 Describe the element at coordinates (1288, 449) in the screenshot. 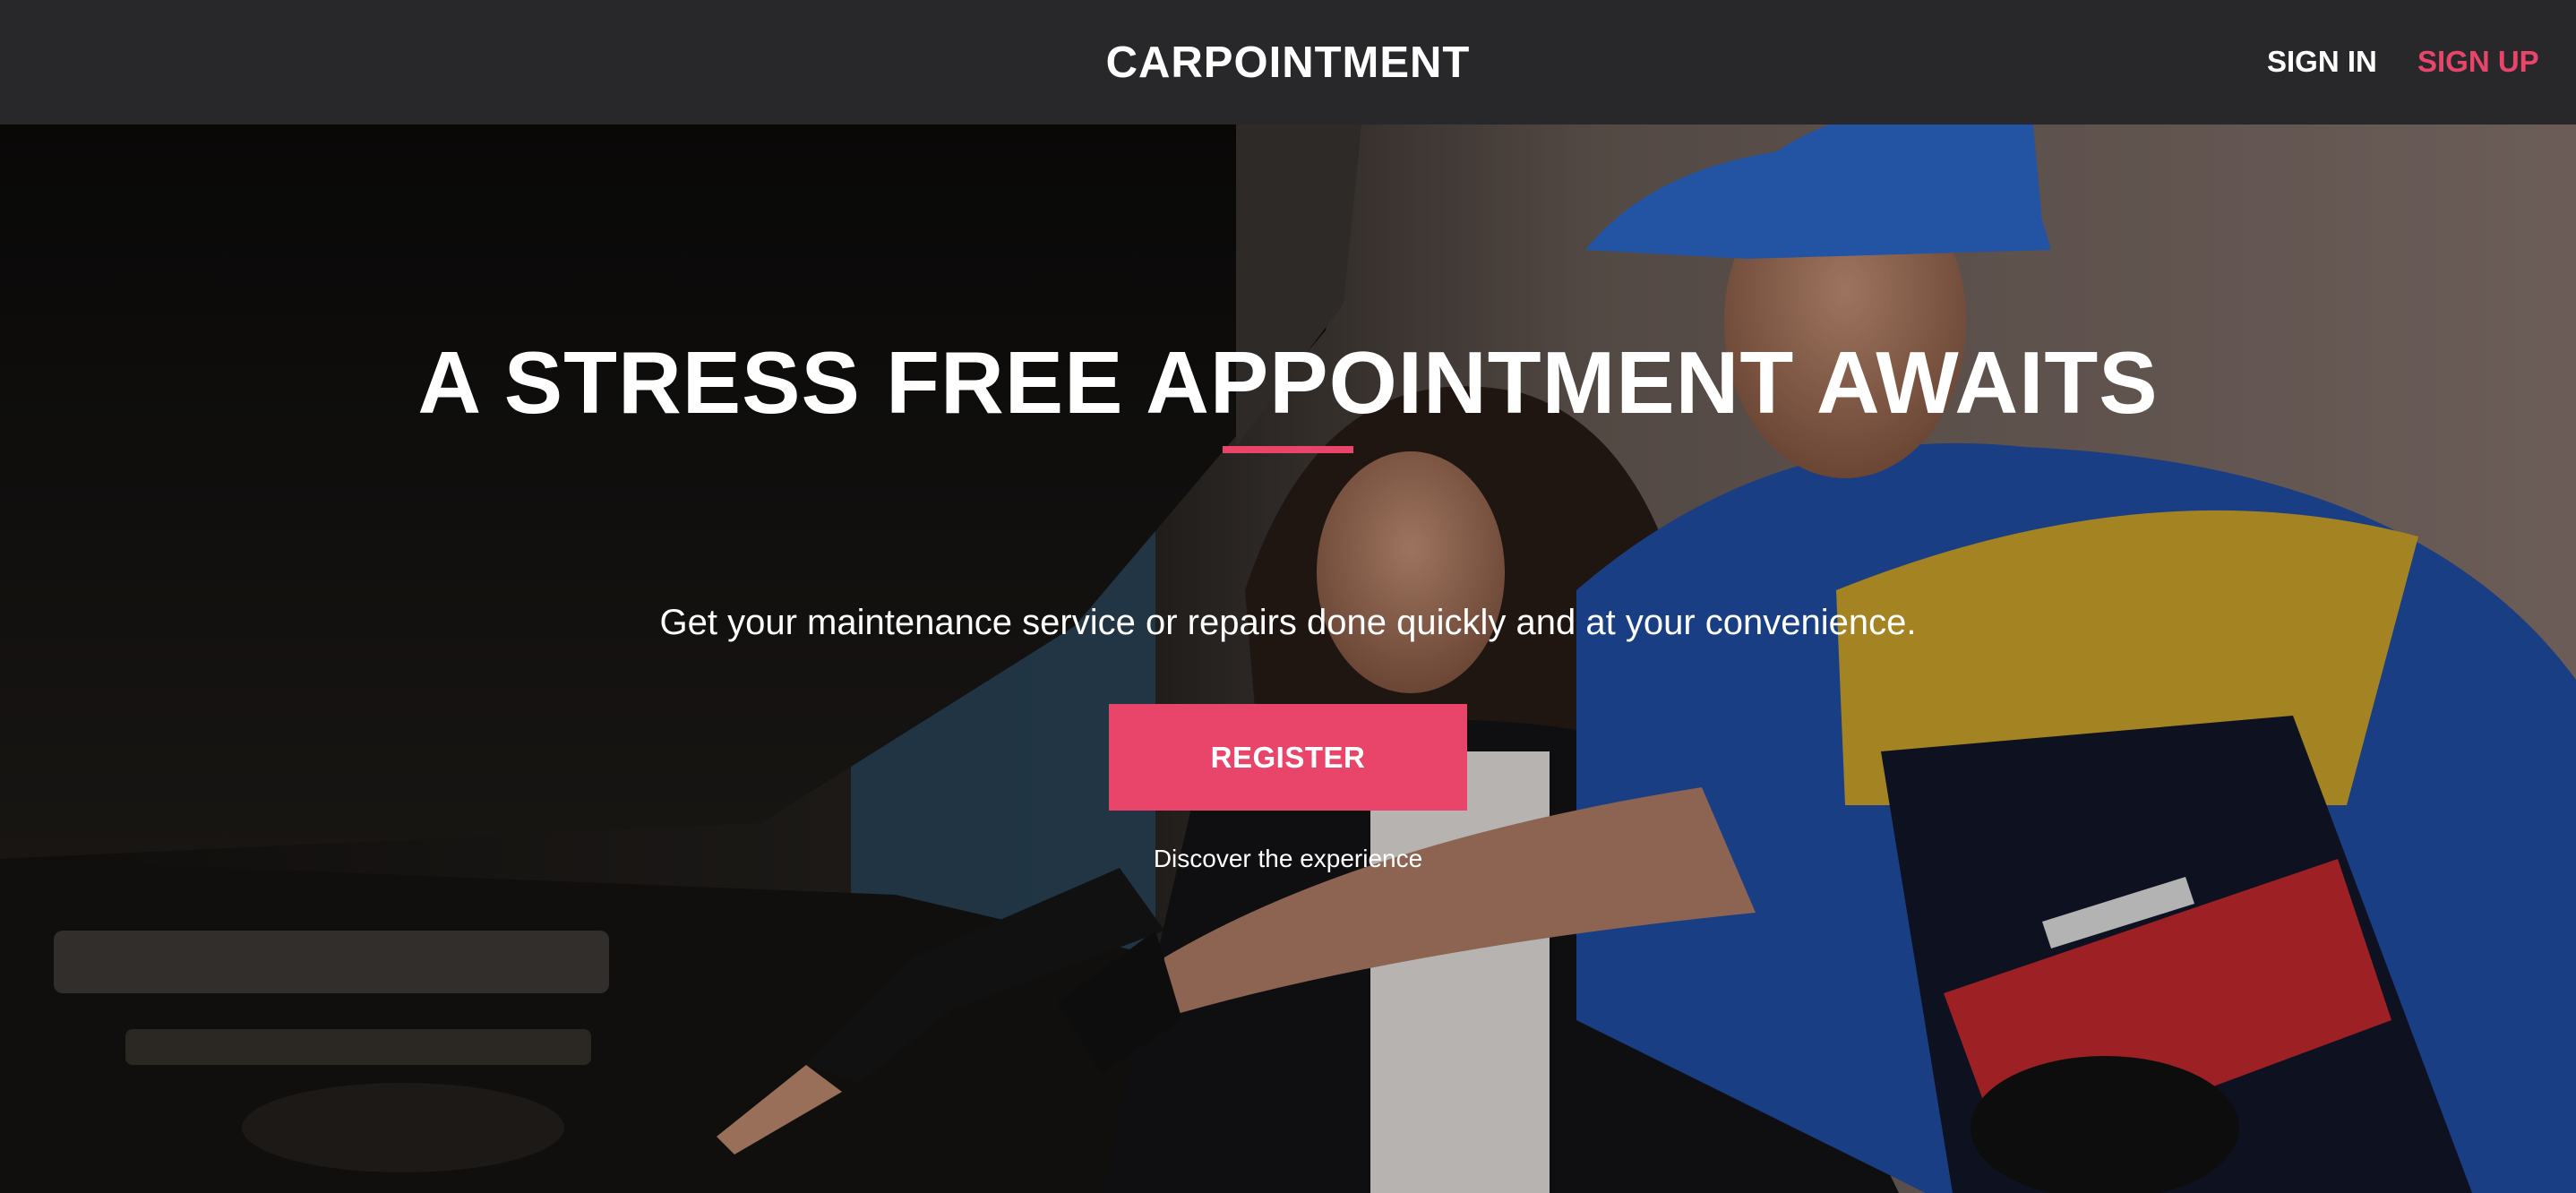

I see `title-underline-divider` at that location.